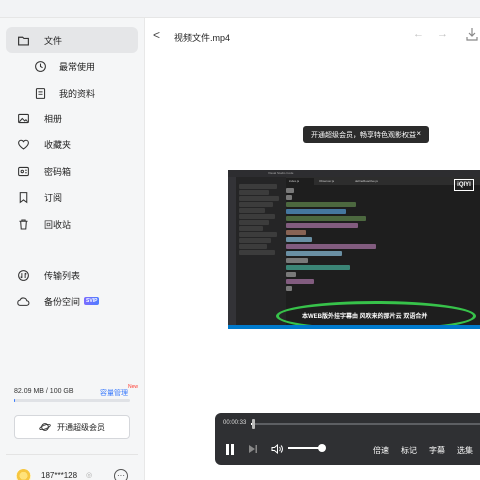 This screenshot has height=480, width=480. What do you see at coordinates (418, 34) in the screenshot?
I see `prev-file-button: ←` at bounding box center [418, 34].